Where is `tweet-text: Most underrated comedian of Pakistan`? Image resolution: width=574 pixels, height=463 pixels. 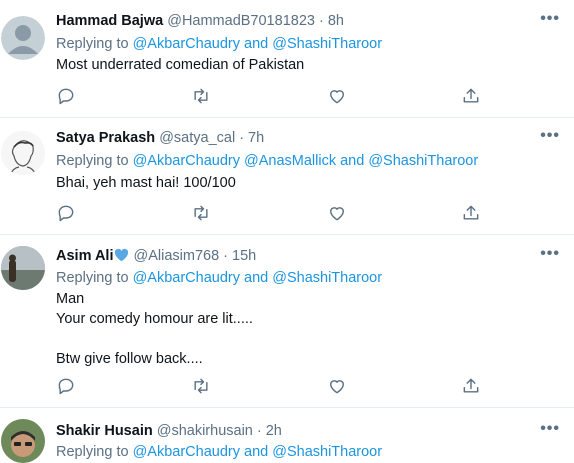
tweet-text: Most underrated comedian of Pakistan is located at coordinates (180, 65).